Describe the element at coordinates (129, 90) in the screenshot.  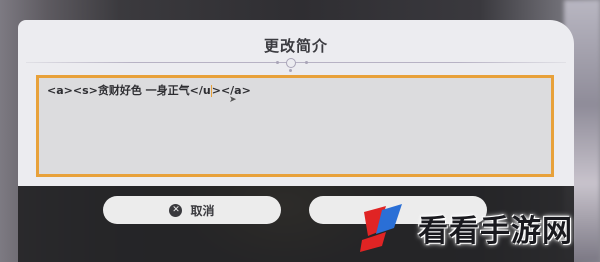
I see `bio-text-before-caret: <a><s>贪财好色 一身正气</u` at that location.